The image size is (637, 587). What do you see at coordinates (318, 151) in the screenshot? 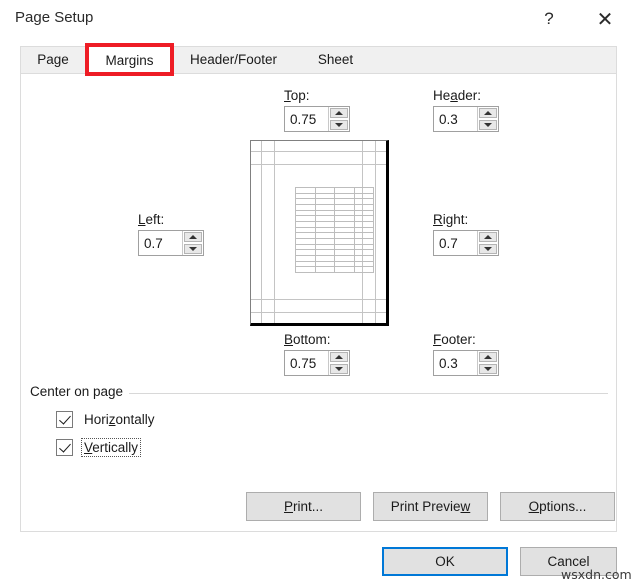
I see `header-guide-line` at bounding box center [318, 151].